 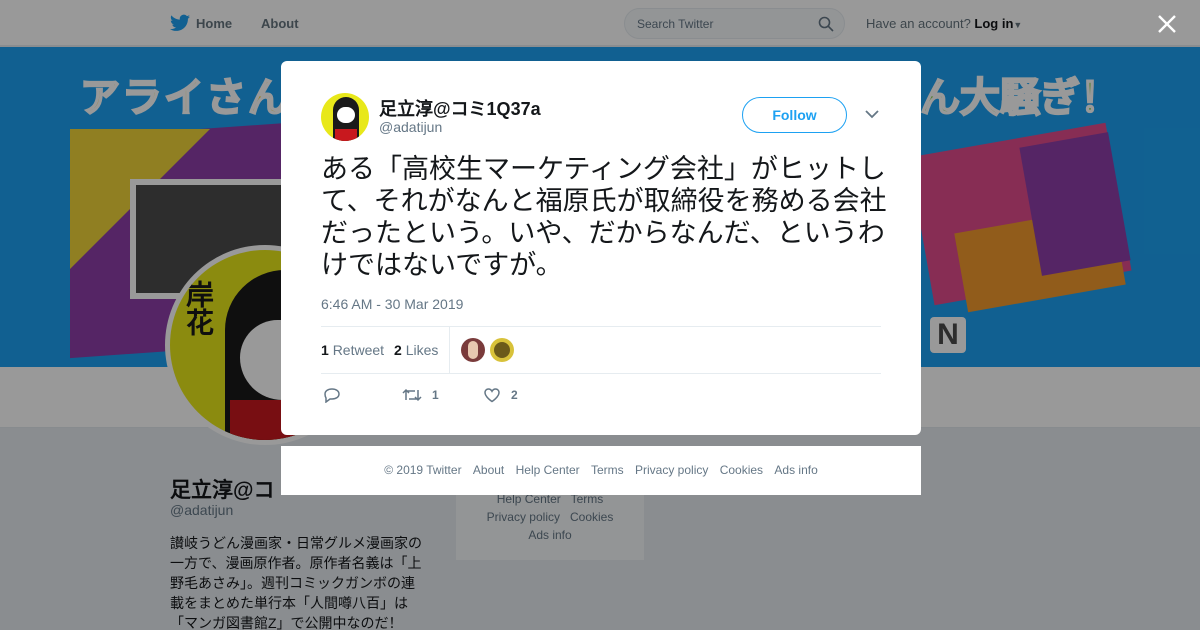 What do you see at coordinates (358, 350) in the screenshot?
I see `retweet-label: Retweet` at bounding box center [358, 350].